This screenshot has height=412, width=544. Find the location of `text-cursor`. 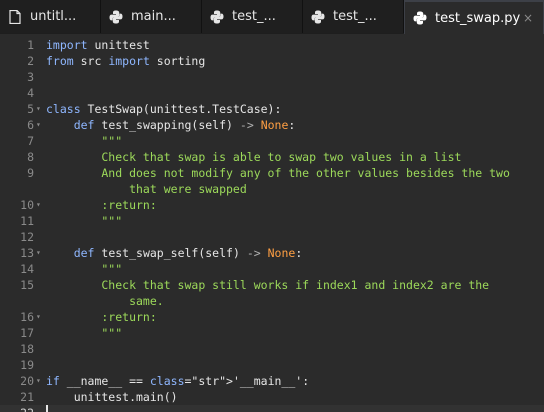

text-cursor is located at coordinates (47, 408).